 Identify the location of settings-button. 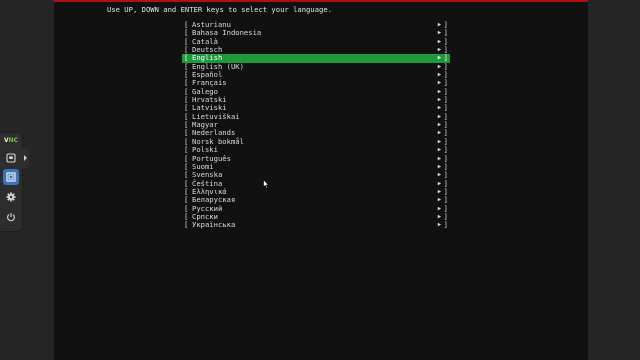
(11, 197).